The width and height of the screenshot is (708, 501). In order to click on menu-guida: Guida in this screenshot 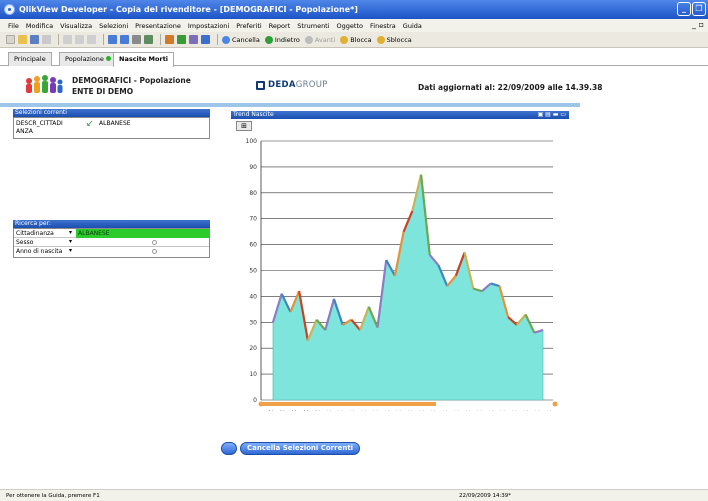, I will do `click(412, 26)`.